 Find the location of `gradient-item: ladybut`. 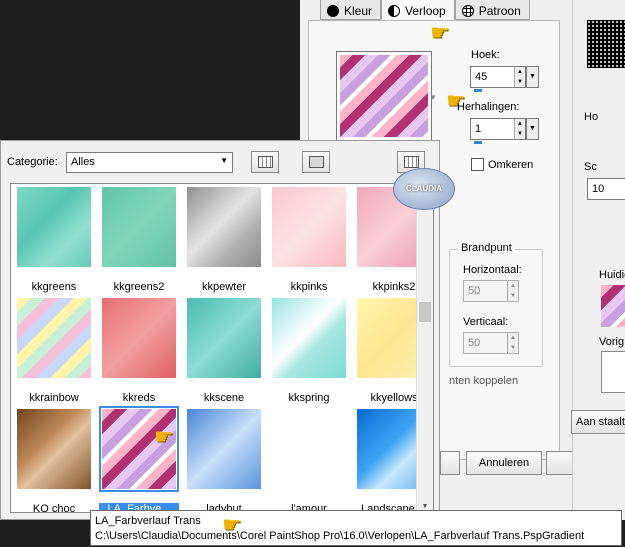

gradient-item: ladybut is located at coordinates (224, 460).